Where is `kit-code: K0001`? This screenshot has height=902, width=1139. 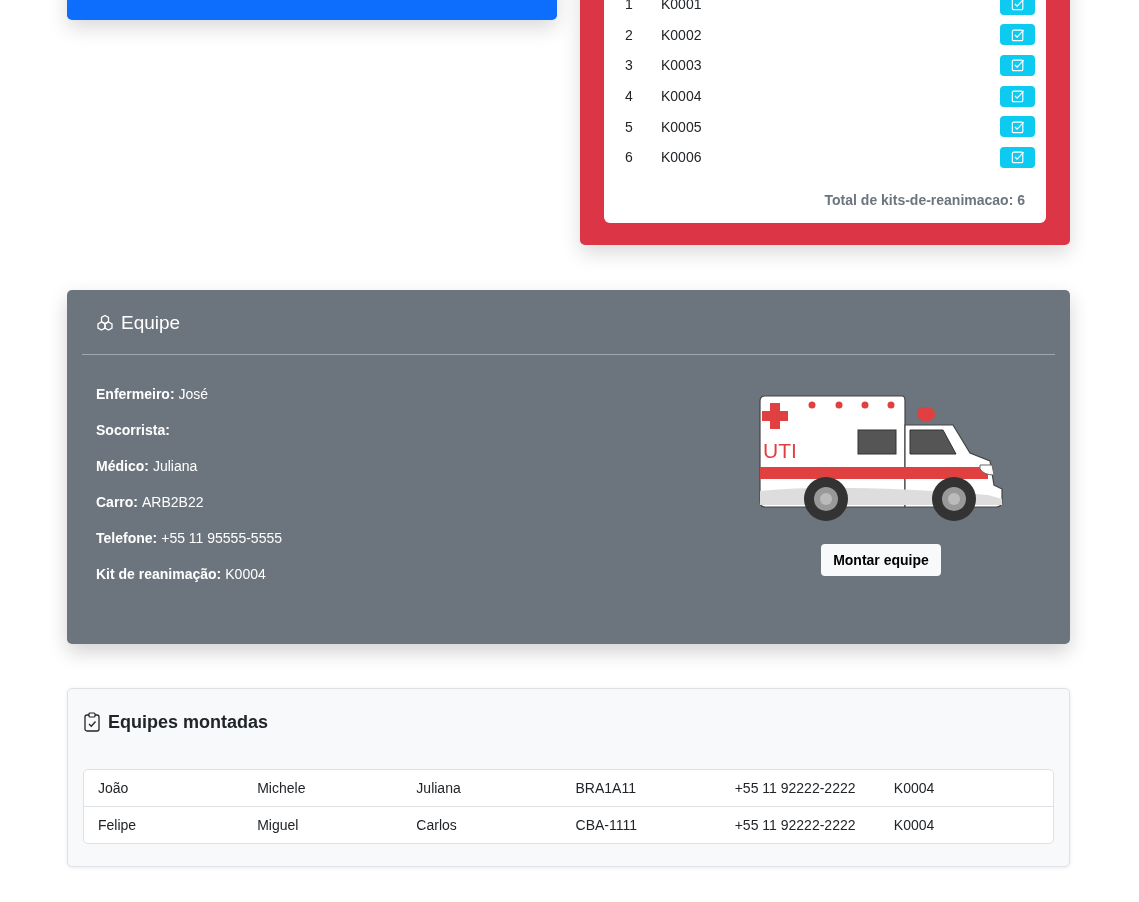 kit-code: K0001 is located at coordinates (682, 6).